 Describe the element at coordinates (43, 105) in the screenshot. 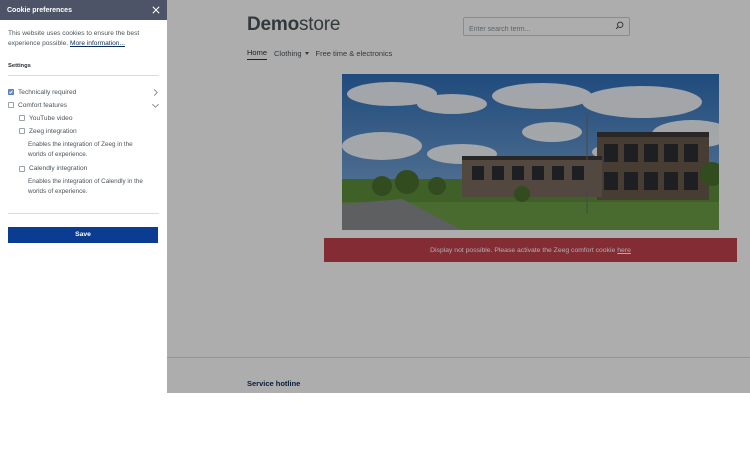

I see `comfort-features-label: Comfort features` at that location.